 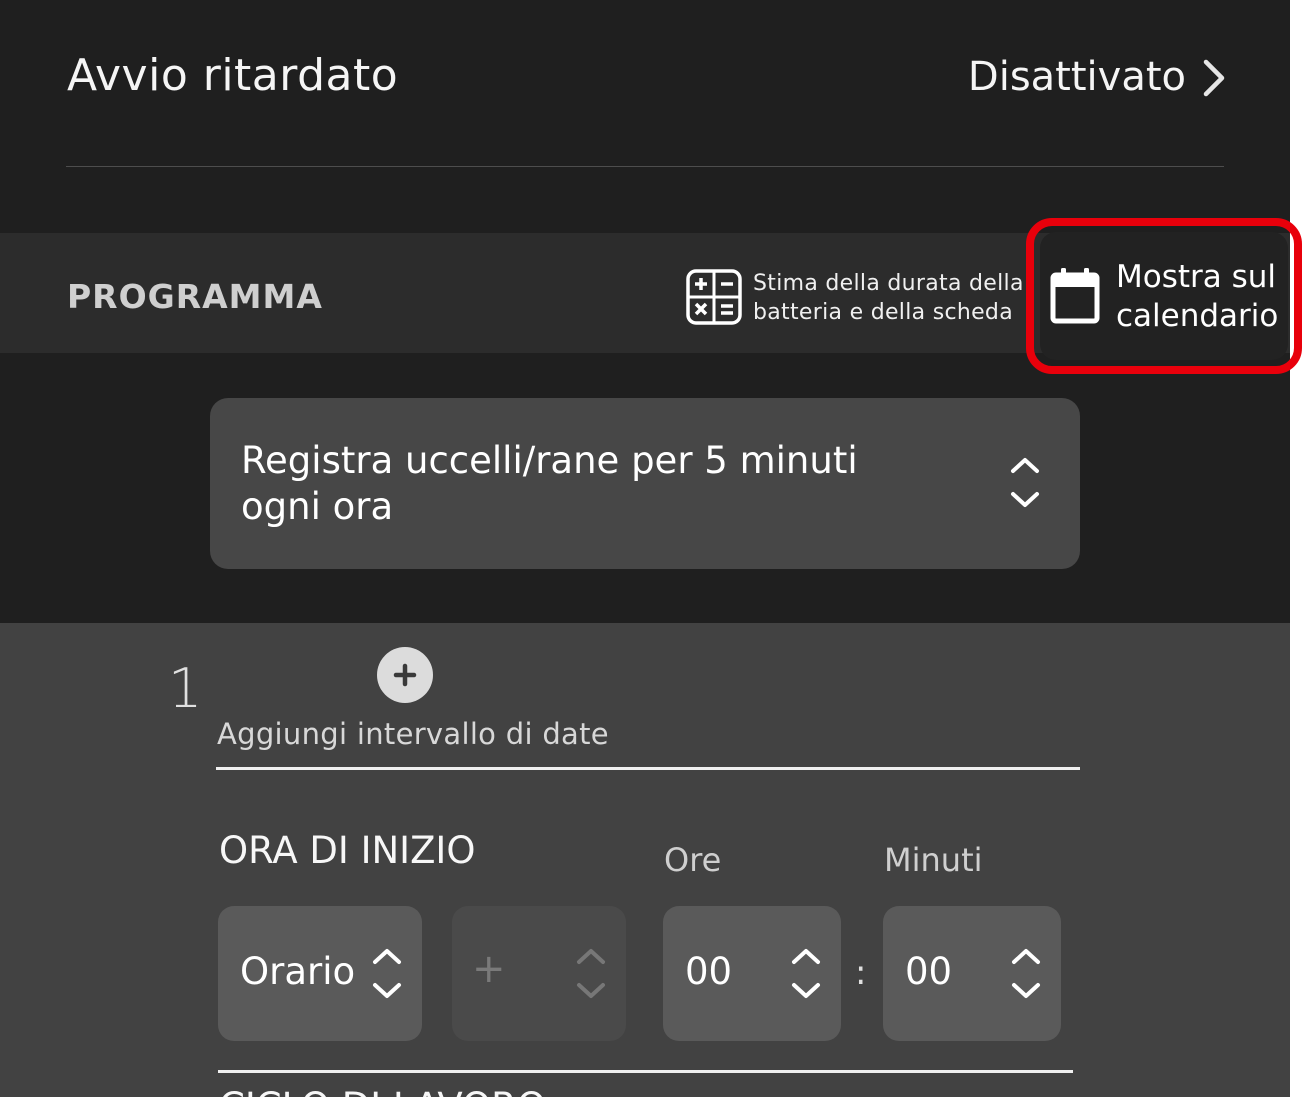 I want to click on add-date-range-button, so click(x=405, y=675).